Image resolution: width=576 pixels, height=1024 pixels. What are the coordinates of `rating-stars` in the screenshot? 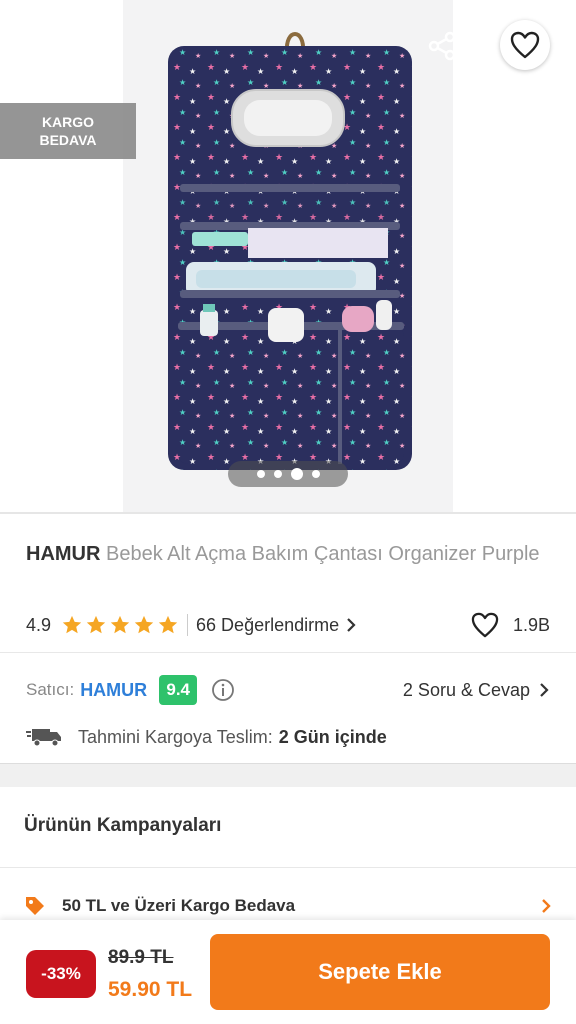 It's located at (120, 625).